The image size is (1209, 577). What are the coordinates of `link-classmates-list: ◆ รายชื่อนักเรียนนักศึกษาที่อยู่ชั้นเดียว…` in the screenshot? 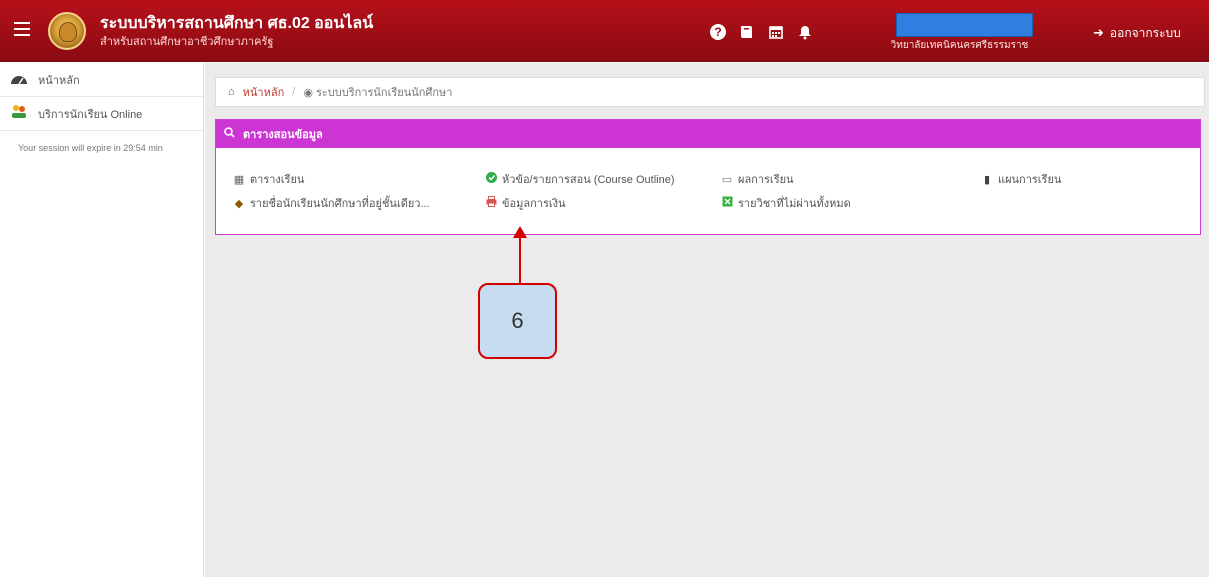 It's located at (331, 203).